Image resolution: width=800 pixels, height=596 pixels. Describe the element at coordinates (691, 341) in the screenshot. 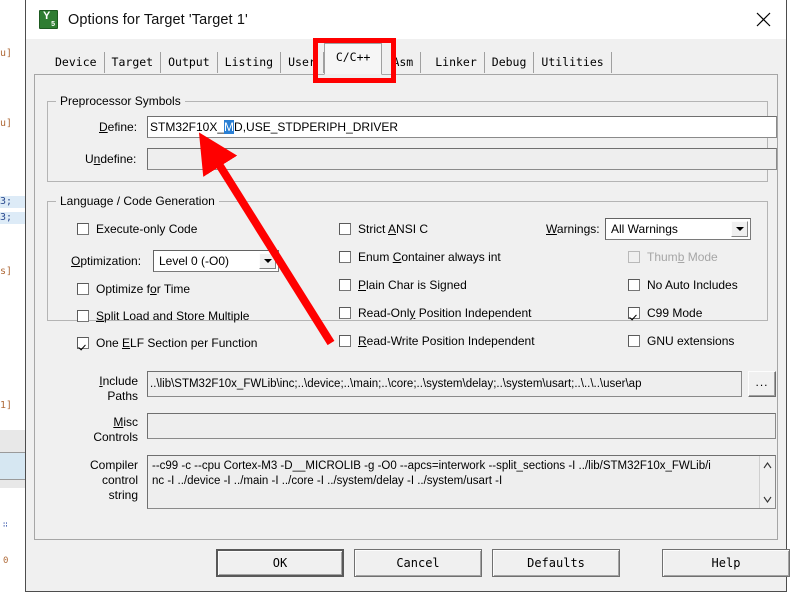

I see `checkbox-label: GNU extensions` at that location.